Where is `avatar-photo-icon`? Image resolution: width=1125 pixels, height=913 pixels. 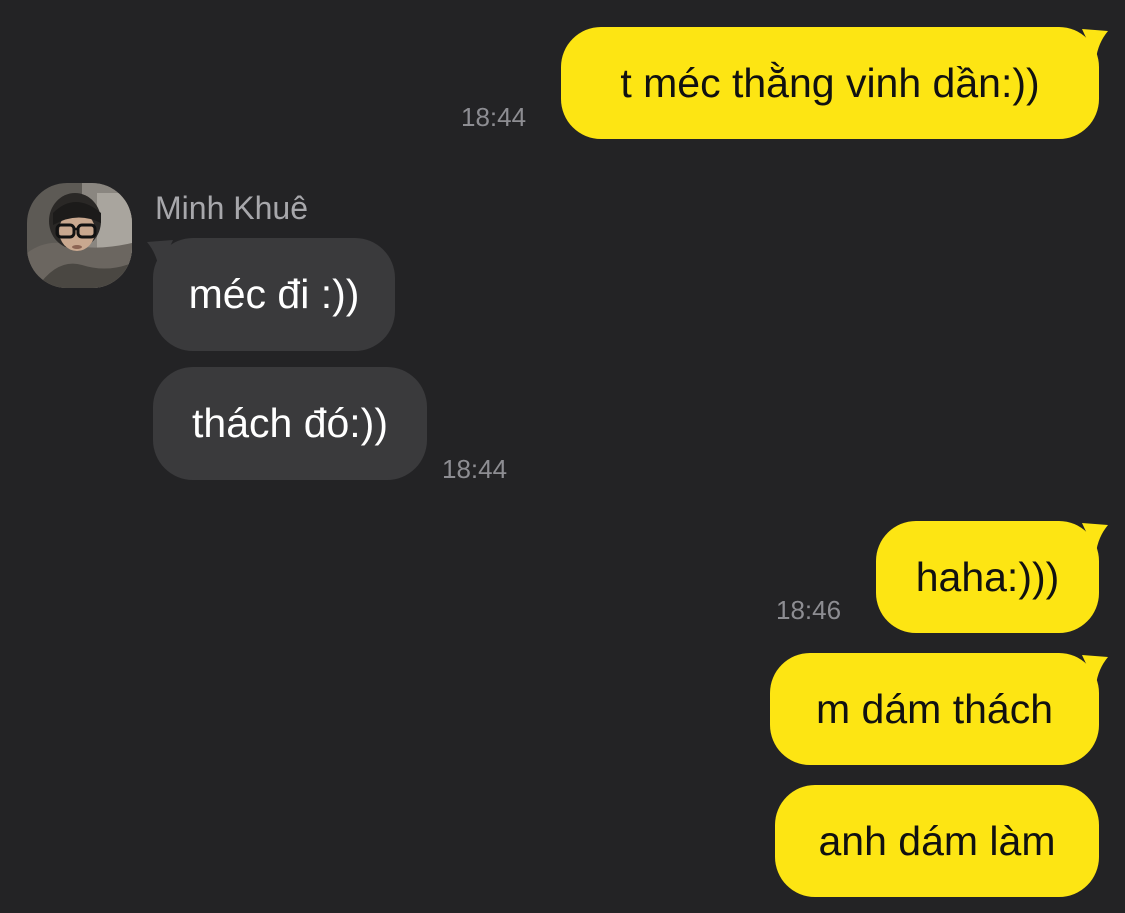 avatar-photo-icon is located at coordinates (79, 235).